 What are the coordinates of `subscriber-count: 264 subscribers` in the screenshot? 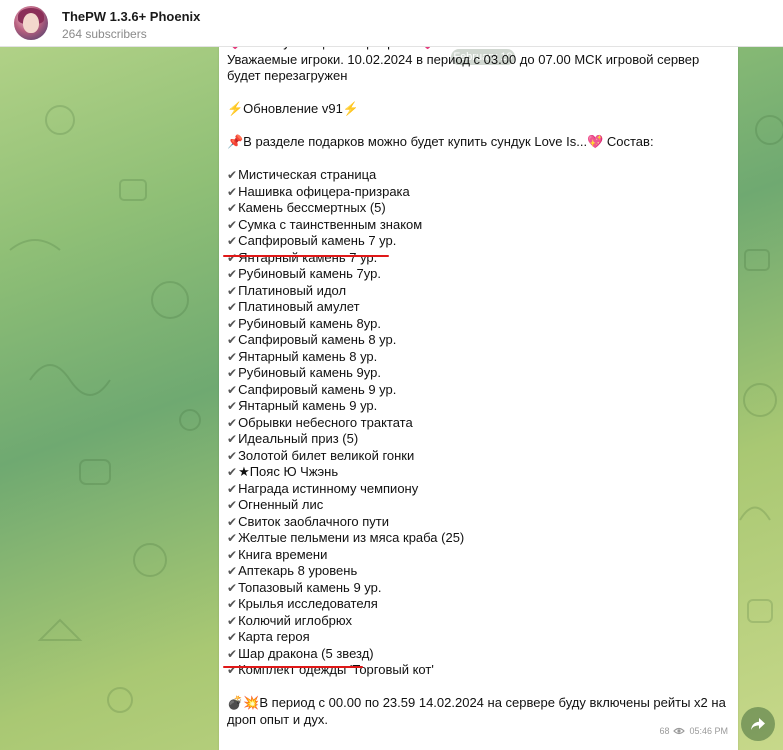 It's located at (104, 34).